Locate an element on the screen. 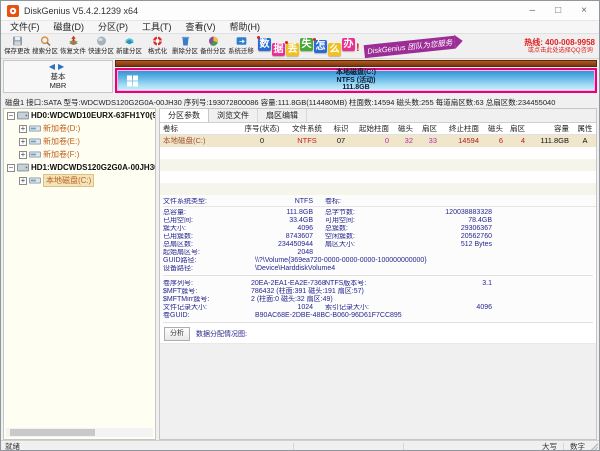  ad-exclaim: ! is located at coordinates (358, 48).